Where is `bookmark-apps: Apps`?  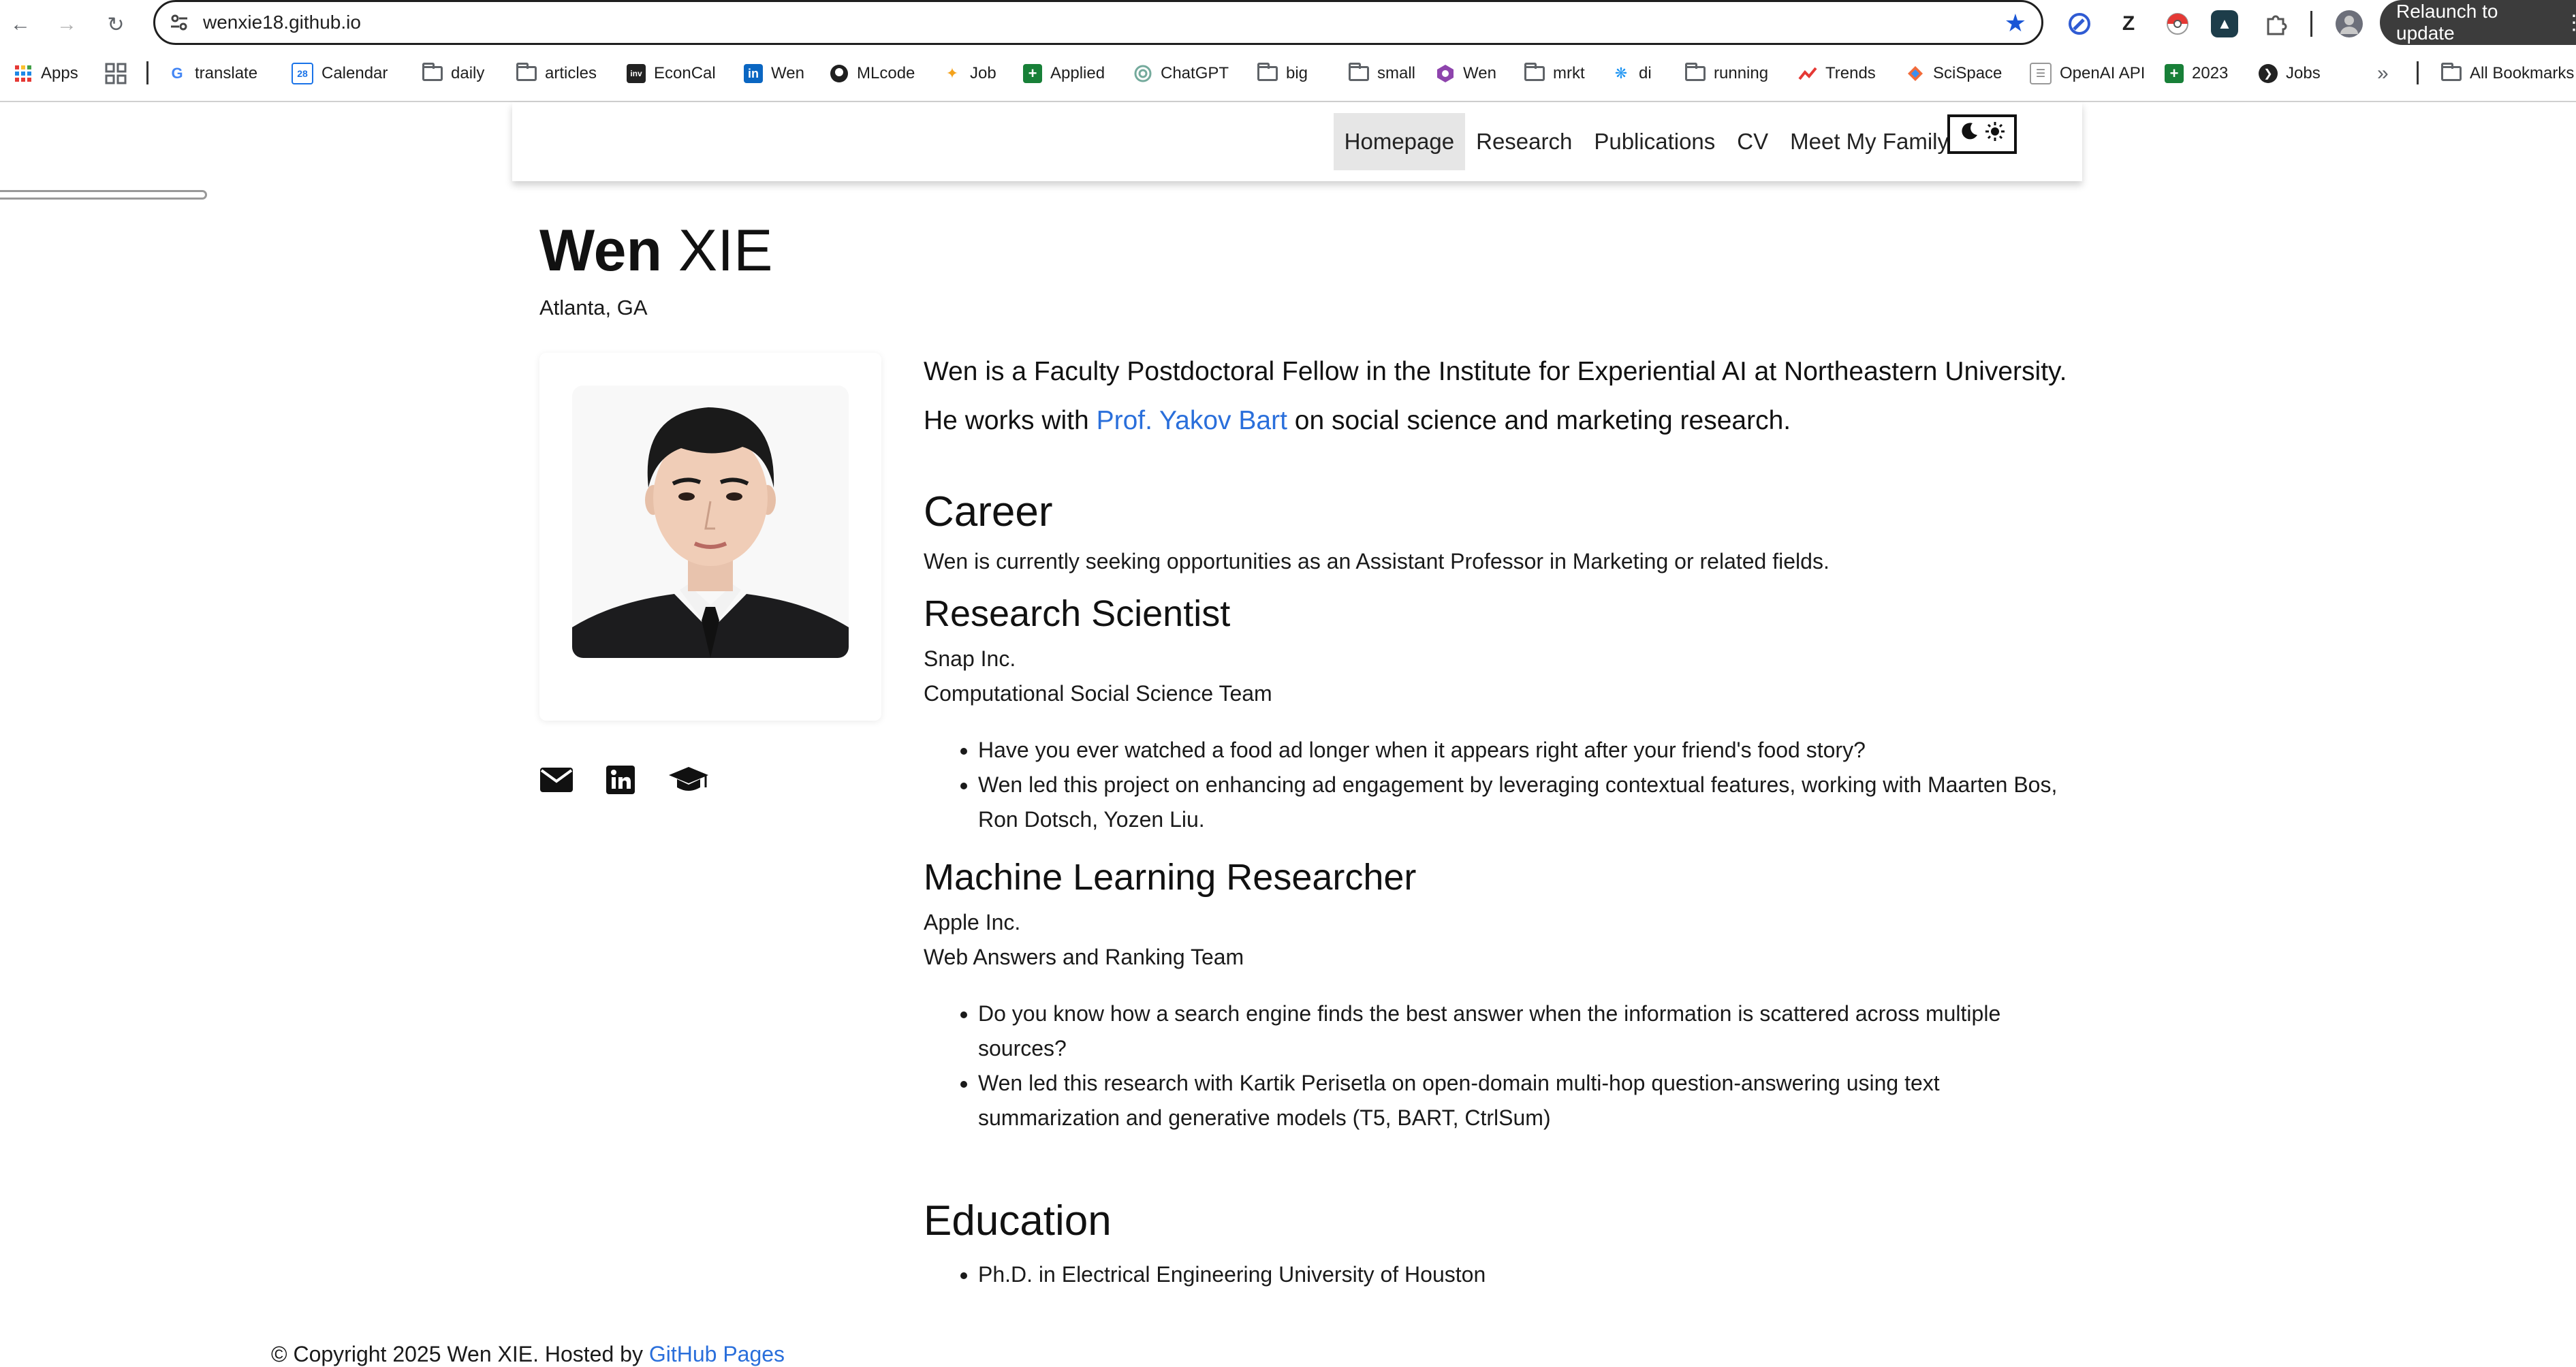
bookmark-apps: Apps is located at coordinates (46, 74).